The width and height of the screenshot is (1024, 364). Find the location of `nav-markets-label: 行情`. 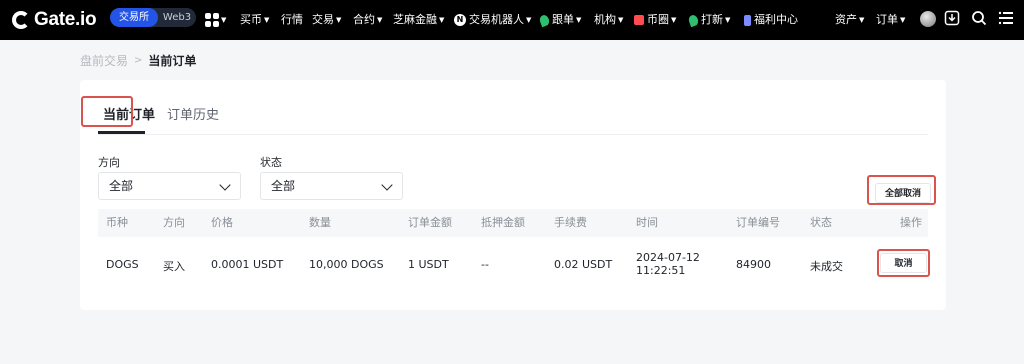

nav-markets-label: 行情 is located at coordinates (292, 19).